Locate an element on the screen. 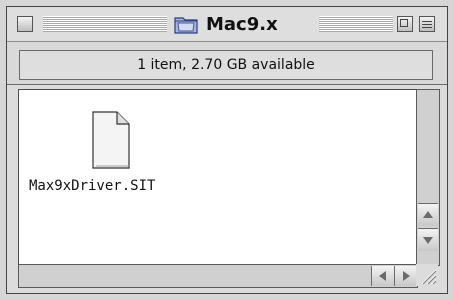 This screenshot has height=299, width=453. collapse-box is located at coordinates (427, 24).